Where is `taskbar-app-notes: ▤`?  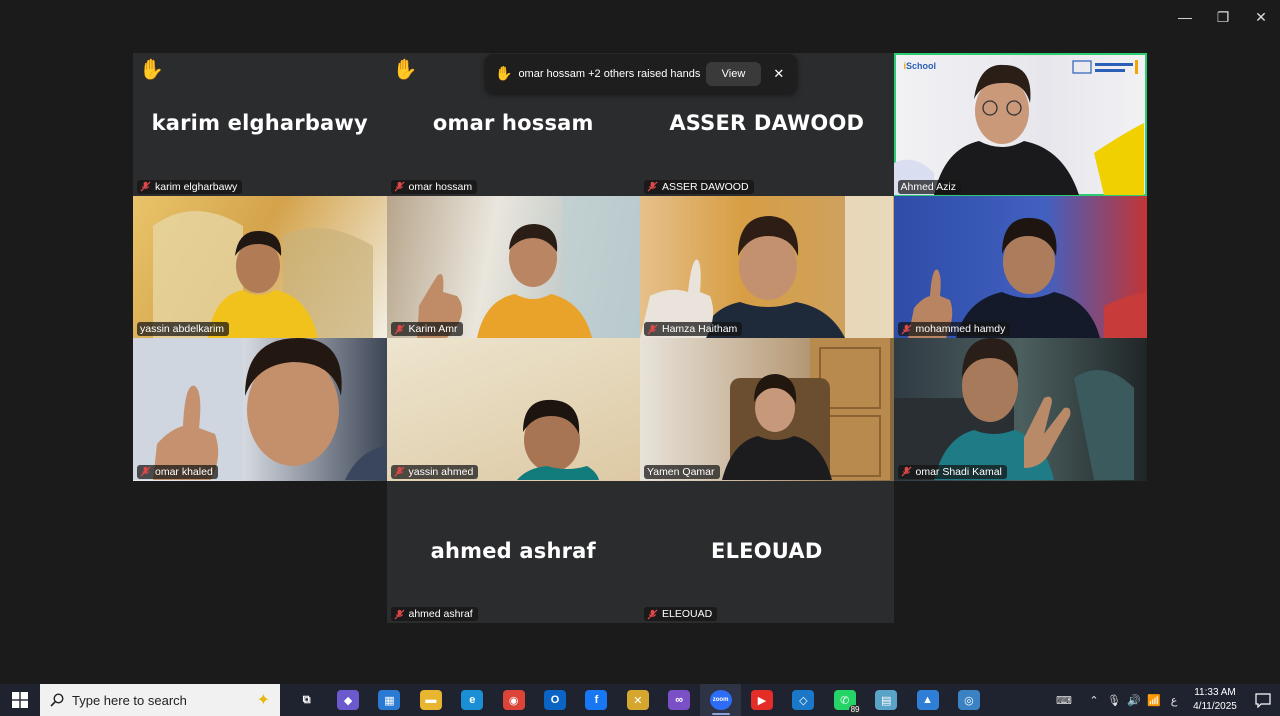 taskbar-app-notes: ▤ is located at coordinates (885, 700).